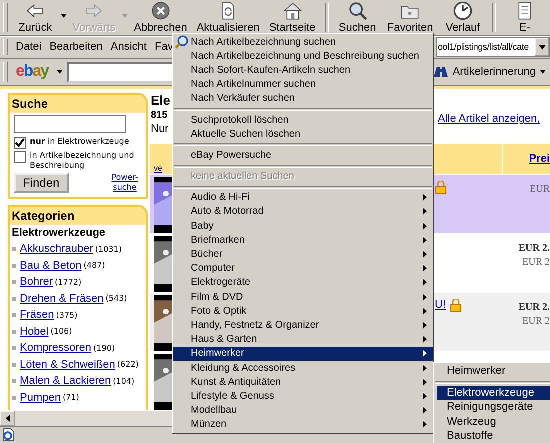 Image resolution: width=550 pixels, height=443 pixels. What do you see at coordinates (303, 311) in the screenshot?
I see `menu-item: Foto & Optik` at bounding box center [303, 311].